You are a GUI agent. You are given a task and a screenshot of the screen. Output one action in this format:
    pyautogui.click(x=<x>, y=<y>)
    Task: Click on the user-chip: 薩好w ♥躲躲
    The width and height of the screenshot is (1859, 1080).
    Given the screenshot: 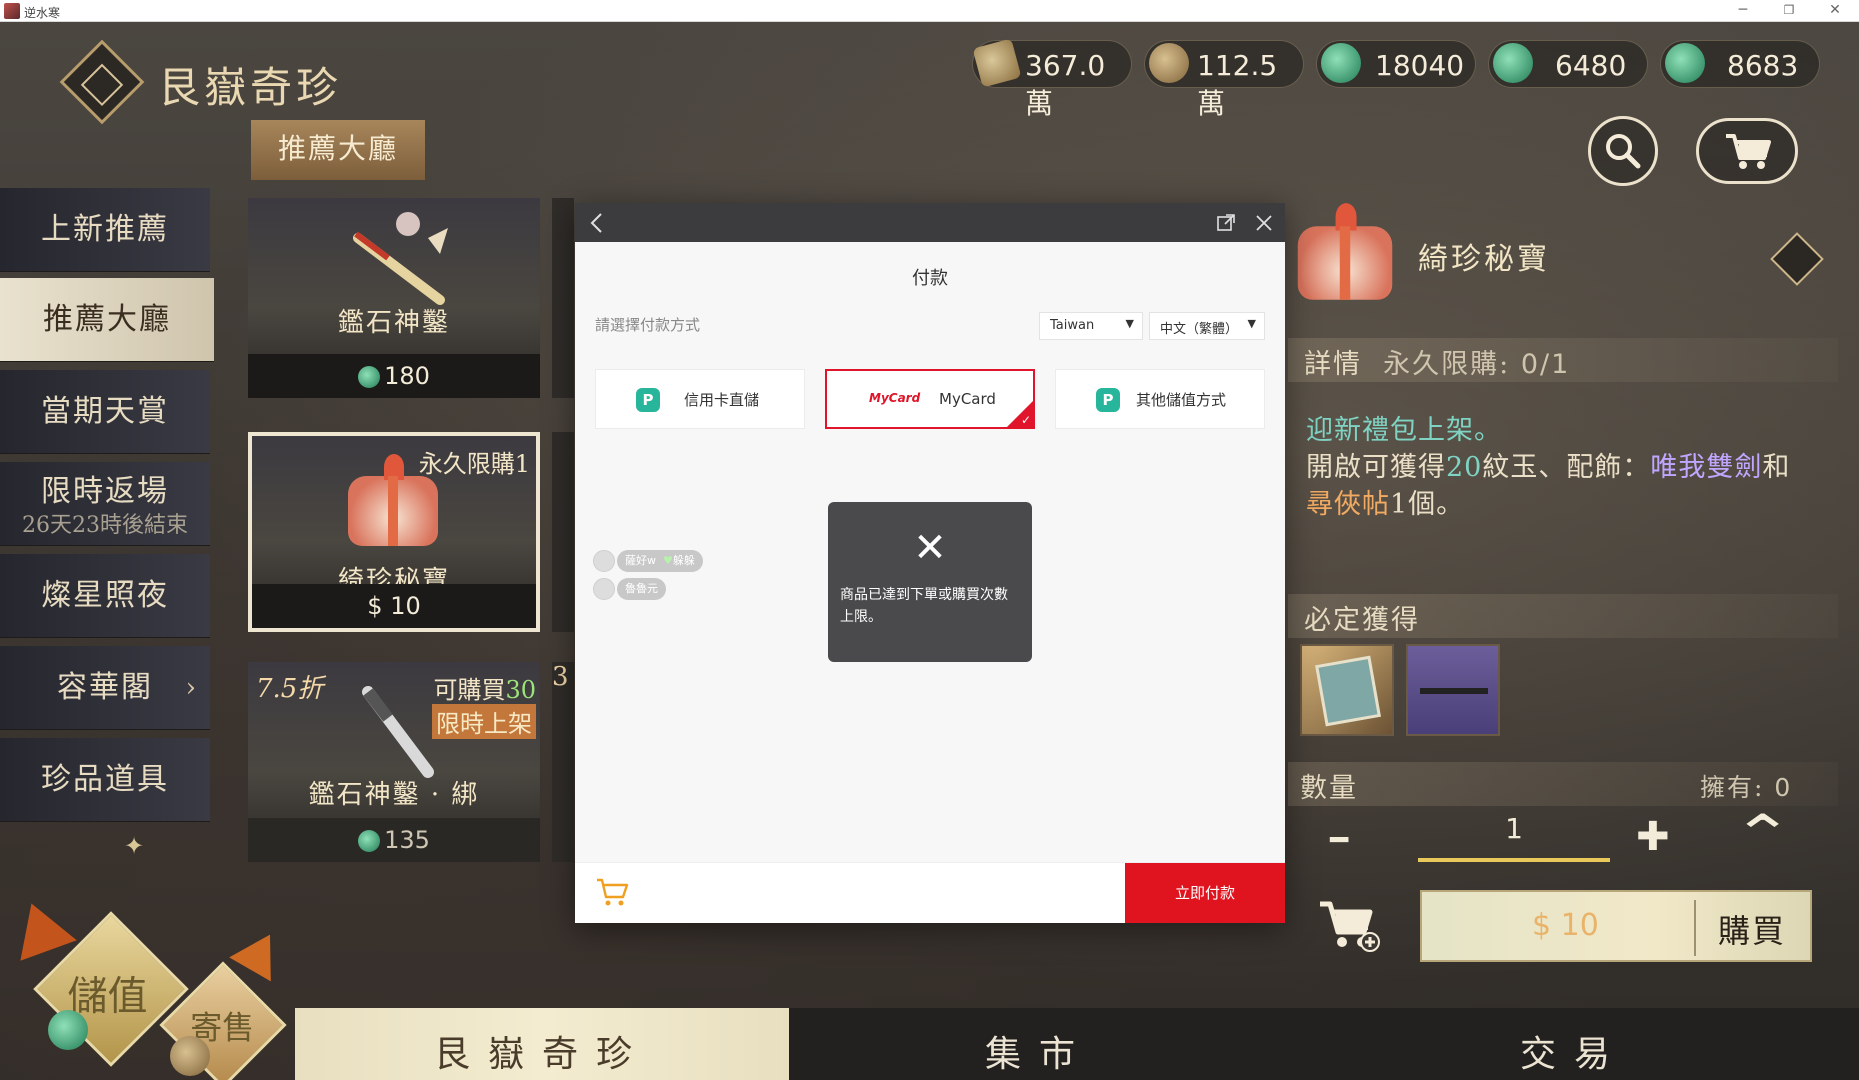 What is the action you would take?
    pyautogui.click(x=660, y=561)
    